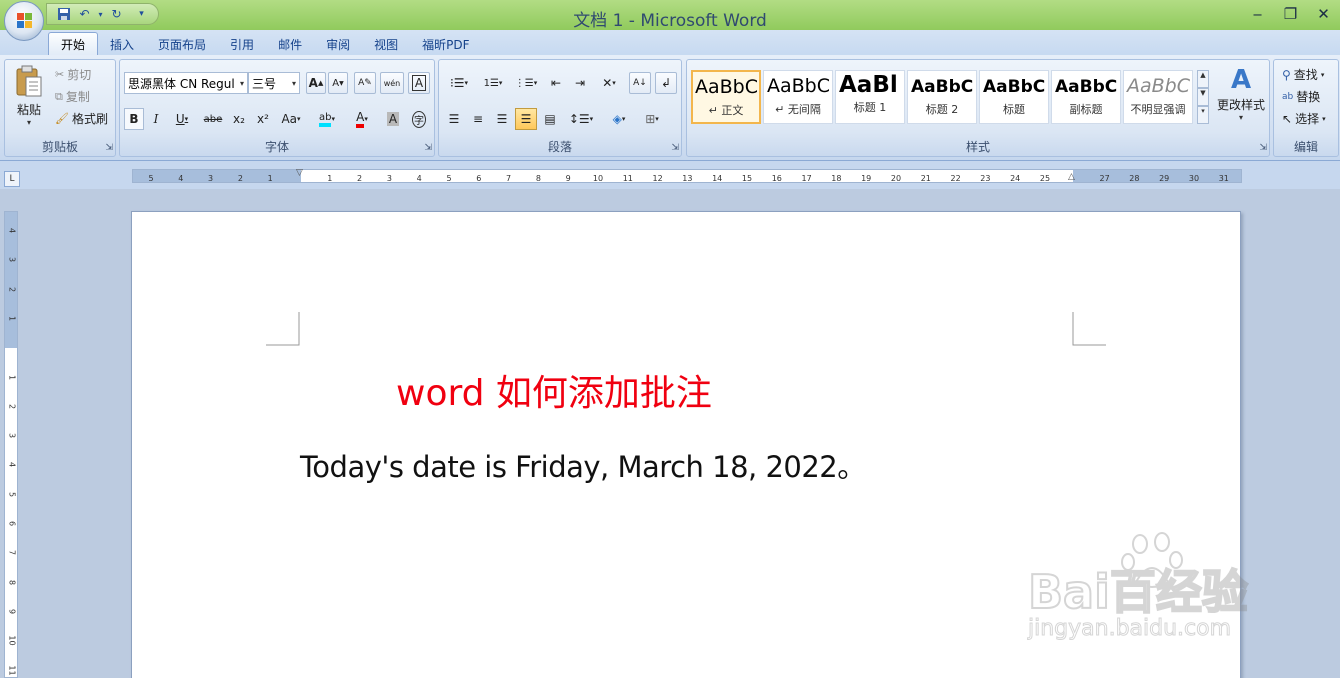 The image size is (1340, 678). Describe the element at coordinates (1014, 97) in the screenshot. I see `style-title: AaBbC 标题` at that location.